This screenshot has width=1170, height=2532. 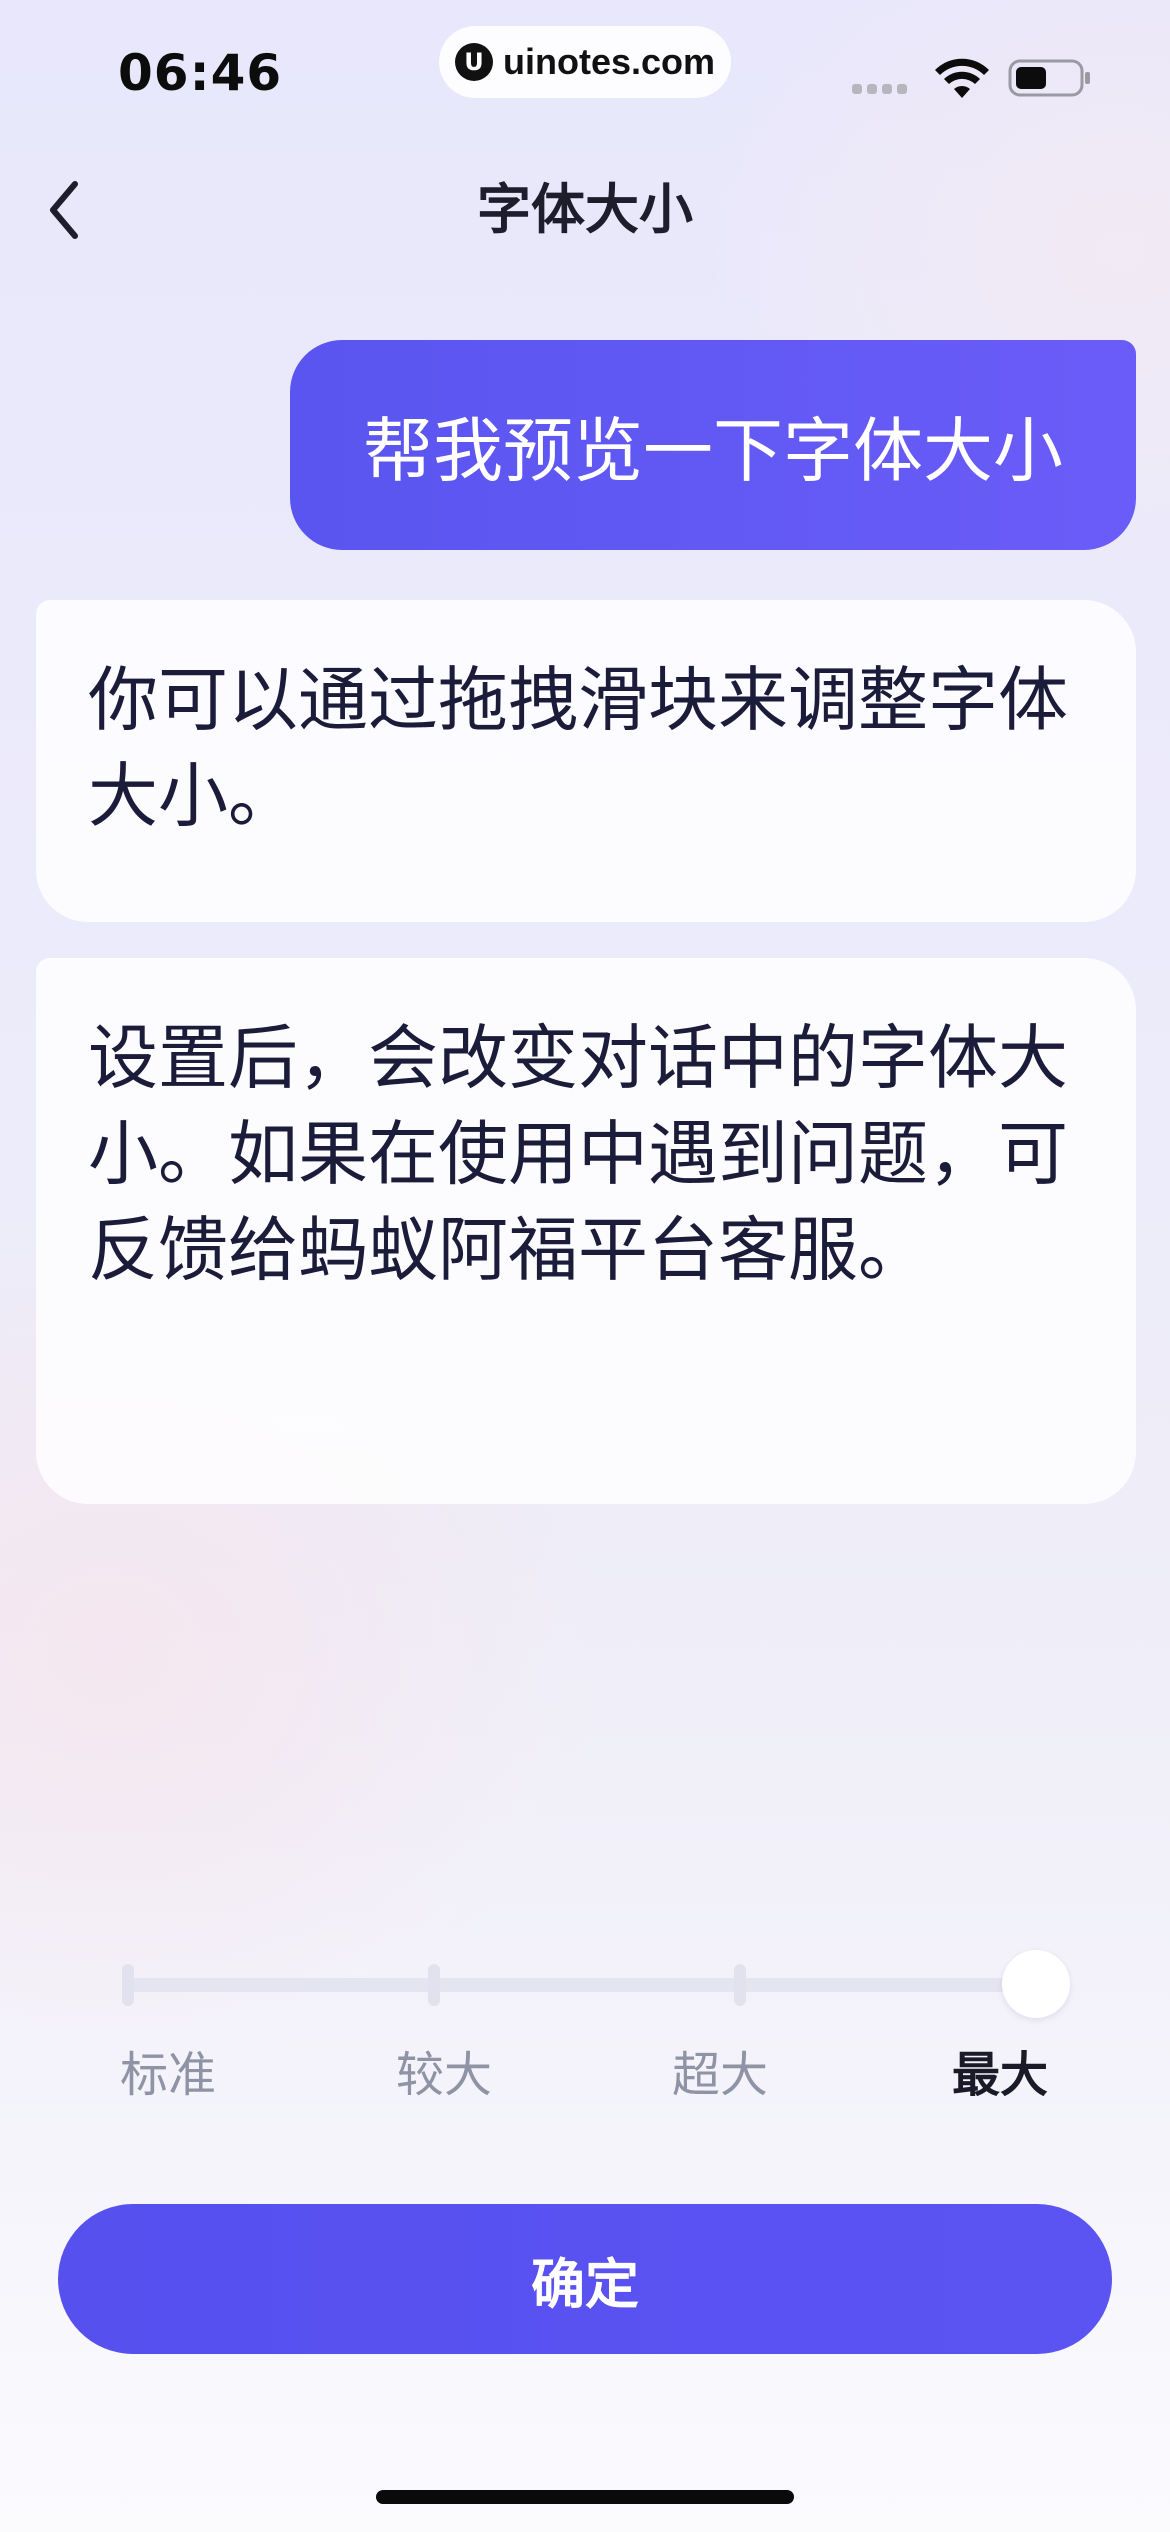 What do you see at coordinates (473, 62) in the screenshot?
I see `site-logo-icon: U` at bounding box center [473, 62].